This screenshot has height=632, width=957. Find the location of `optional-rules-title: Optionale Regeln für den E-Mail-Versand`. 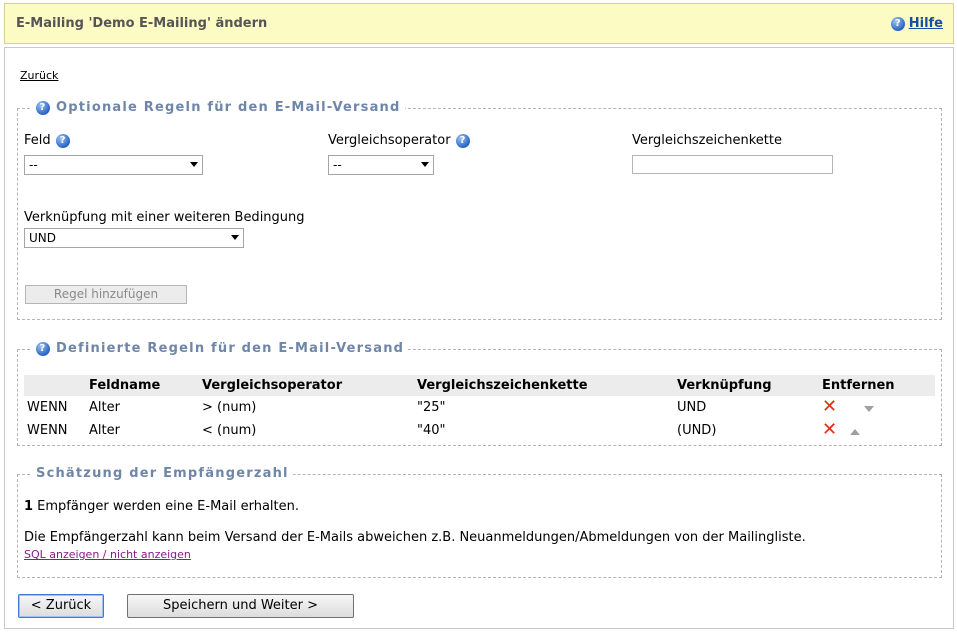

optional-rules-title: Optionale Regeln für den E-Mail-Versand is located at coordinates (228, 107).